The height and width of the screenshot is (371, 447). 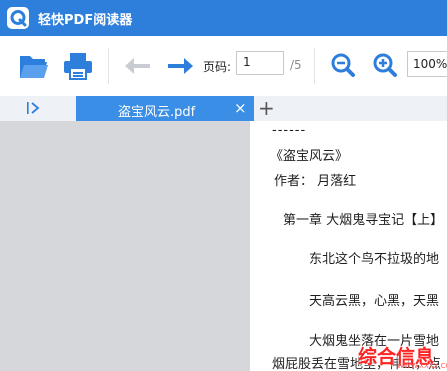 What do you see at coordinates (363, 220) in the screenshot?
I see `document-line: 第一章 大烟鬼寻宝记【上】` at bounding box center [363, 220].